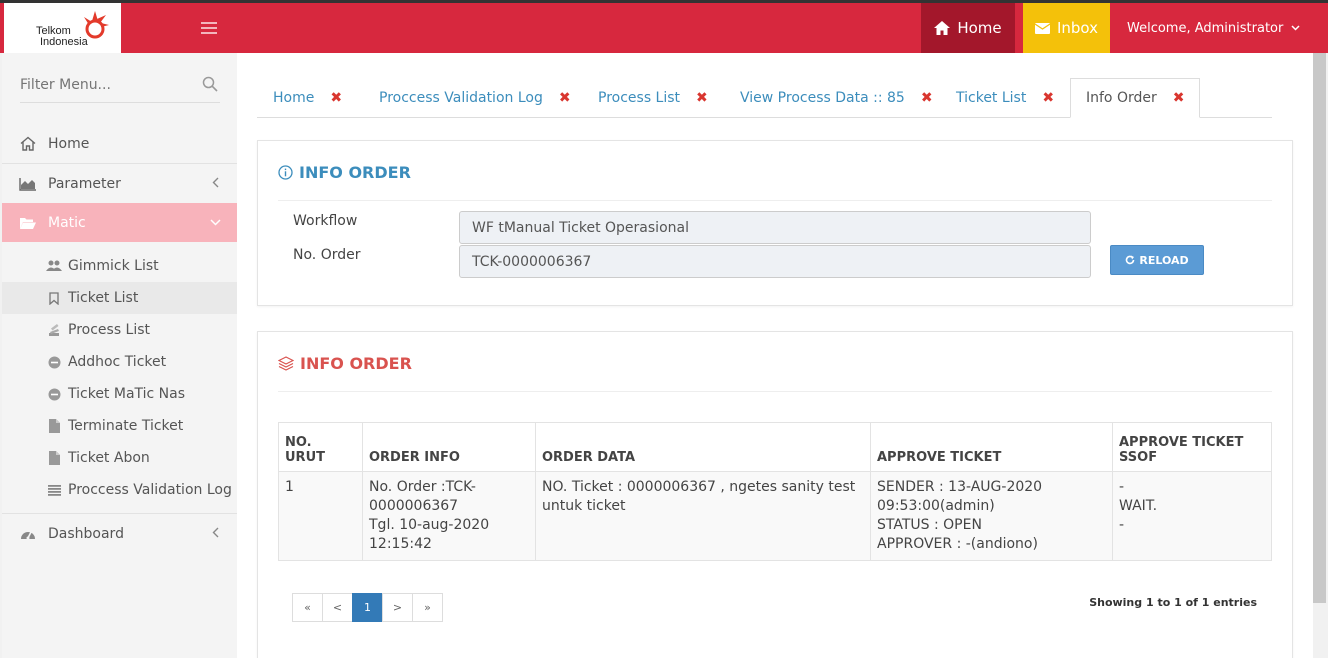 The height and width of the screenshot is (658, 1328). Describe the element at coordinates (109, 330) in the screenshot. I see `sidebar-subitem-label: Process List` at that location.